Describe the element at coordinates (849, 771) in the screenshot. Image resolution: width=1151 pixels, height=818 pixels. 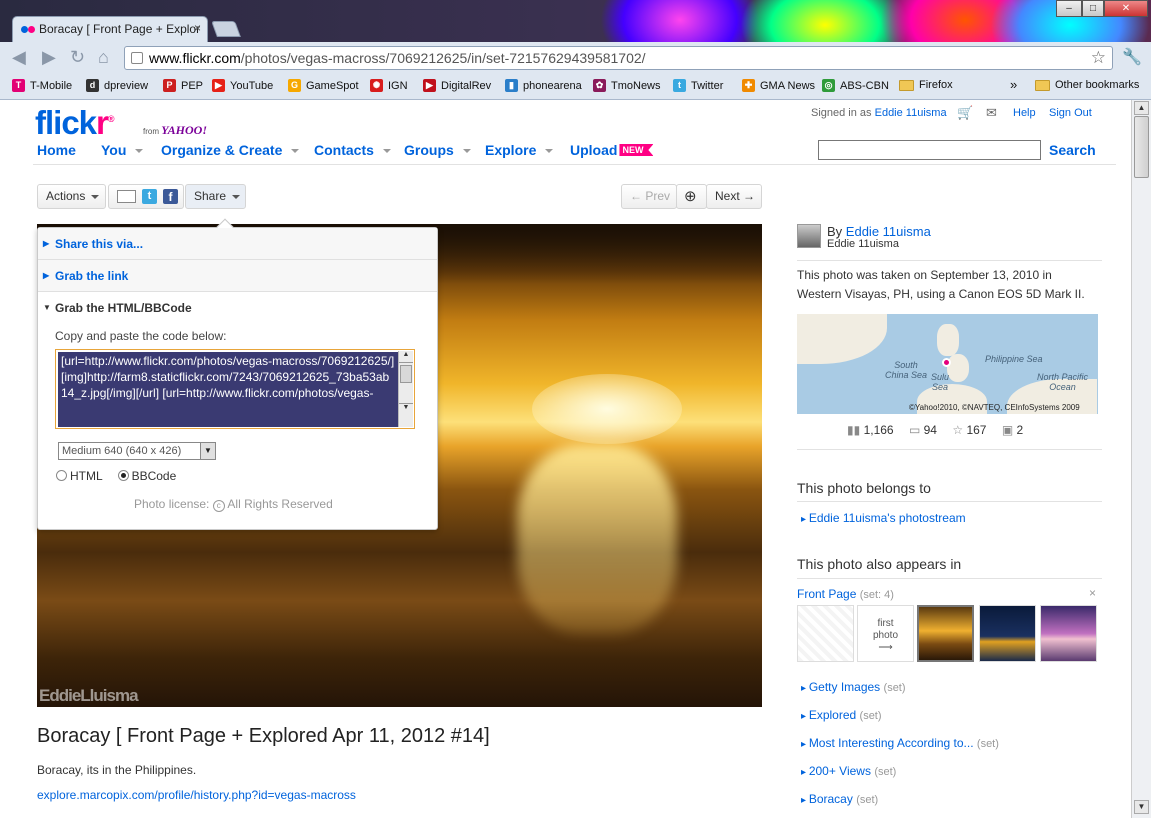
I see `set-item: 200+ Views (set)` at that location.